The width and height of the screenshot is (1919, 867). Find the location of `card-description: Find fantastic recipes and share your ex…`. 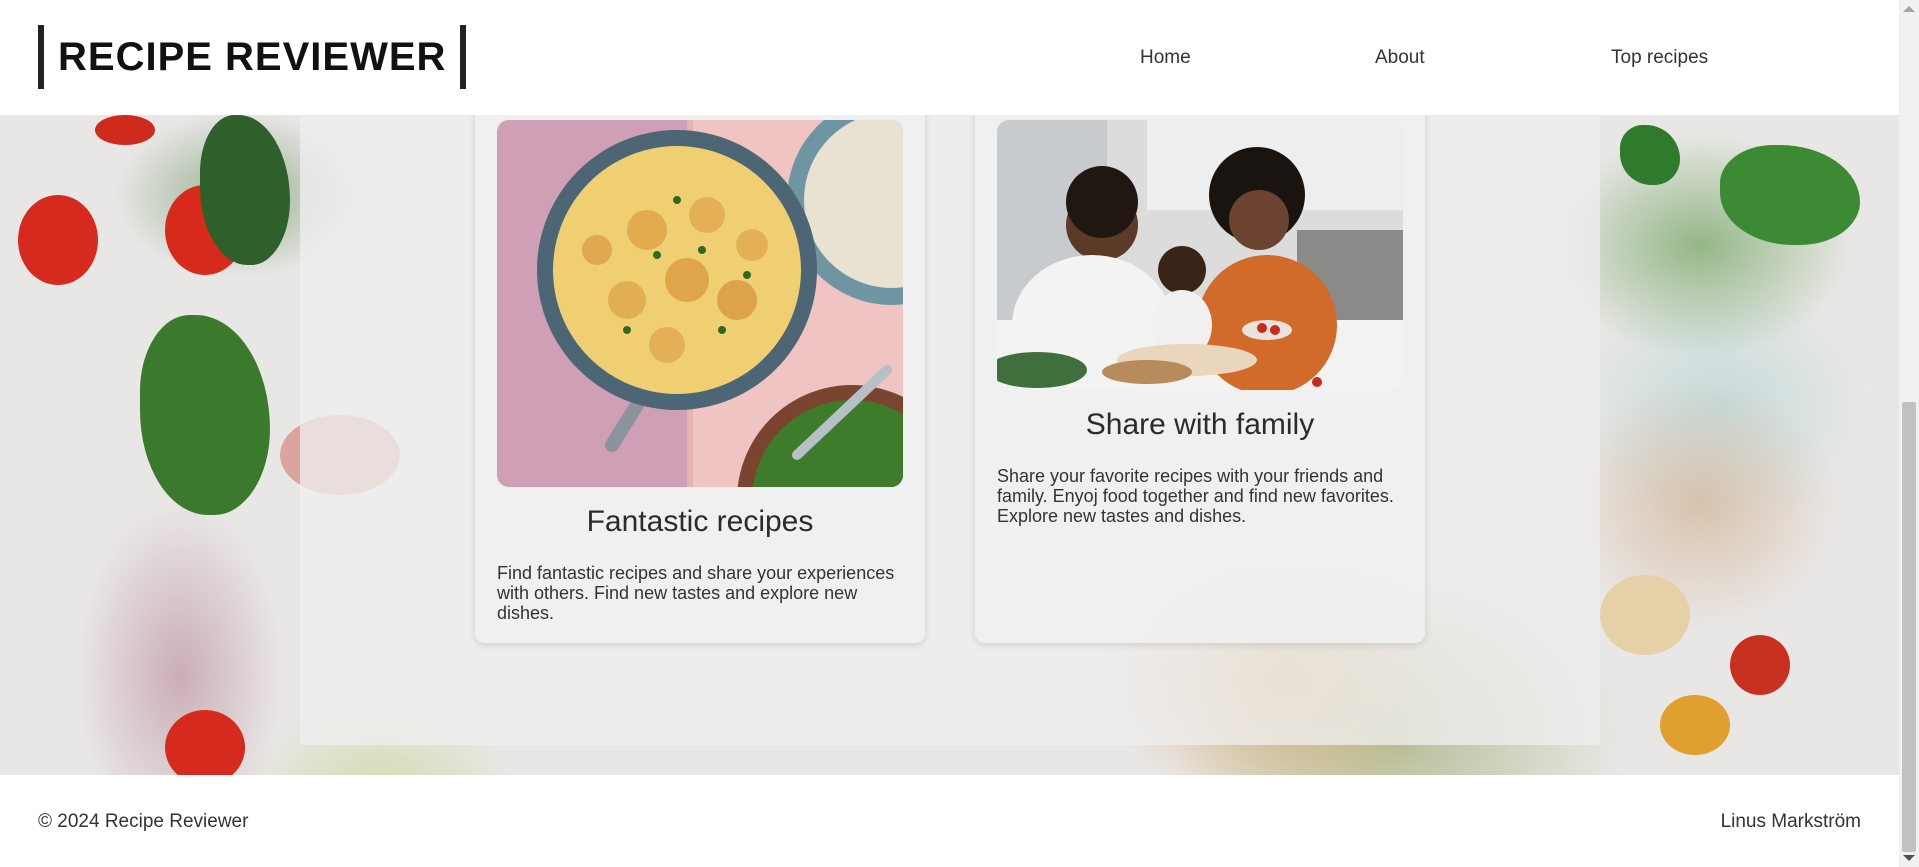

card-description: Find fantastic recipes and share your ex… is located at coordinates (696, 593).